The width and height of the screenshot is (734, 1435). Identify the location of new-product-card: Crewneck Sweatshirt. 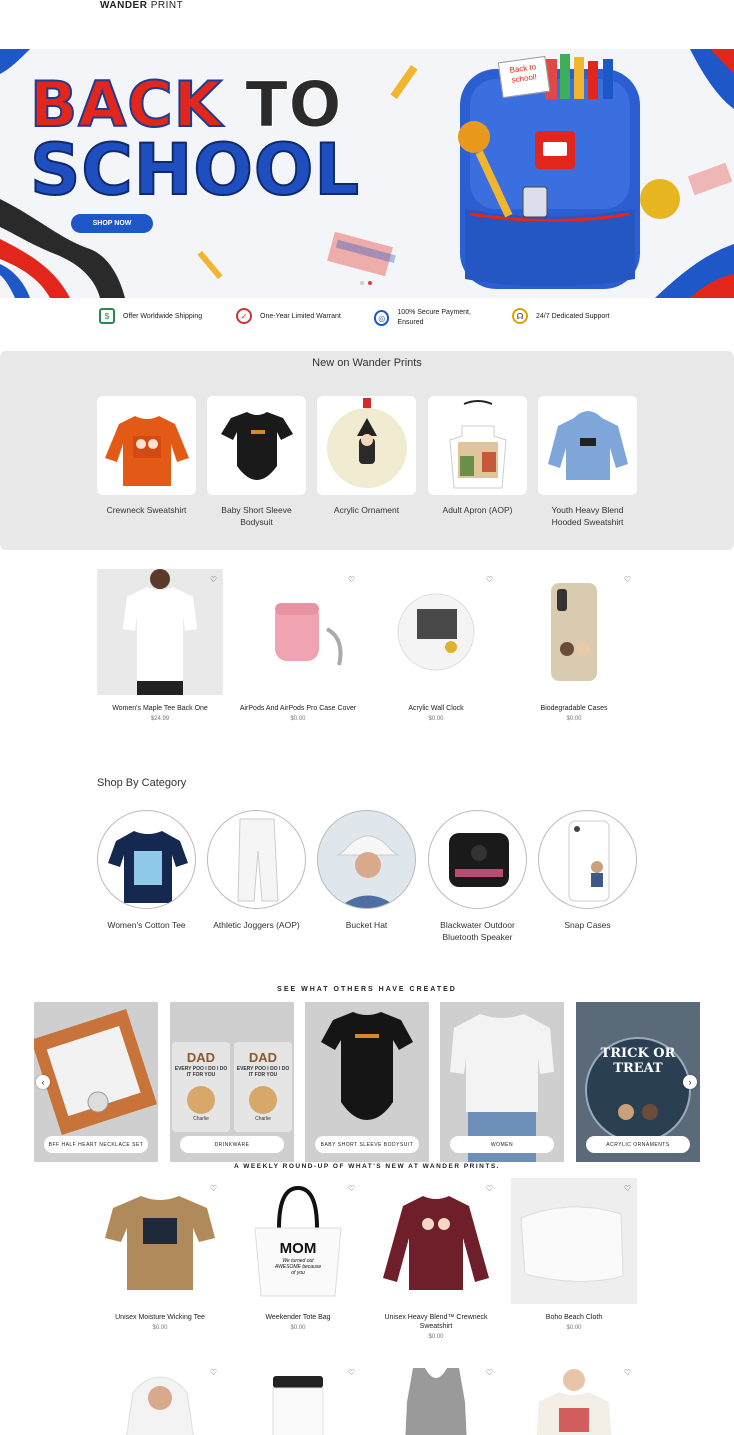
(146, 456).